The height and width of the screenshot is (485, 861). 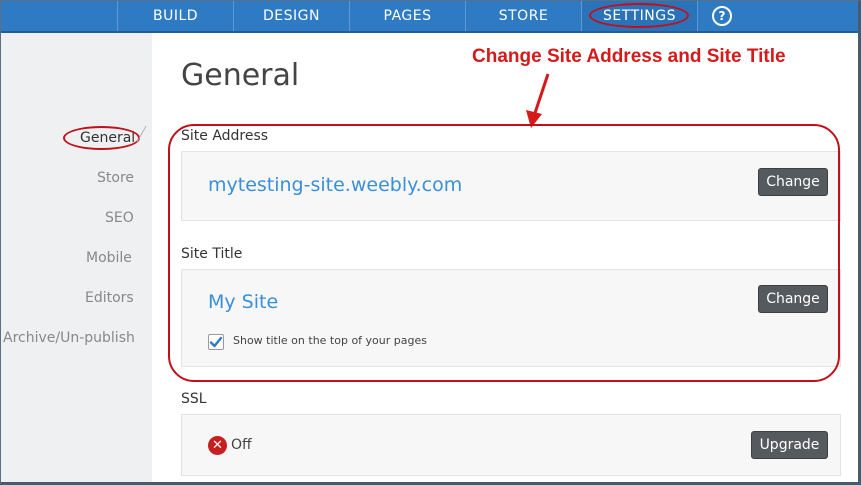 I want to click on nav-tab-build: BUILD, so click(x=175, y=15).